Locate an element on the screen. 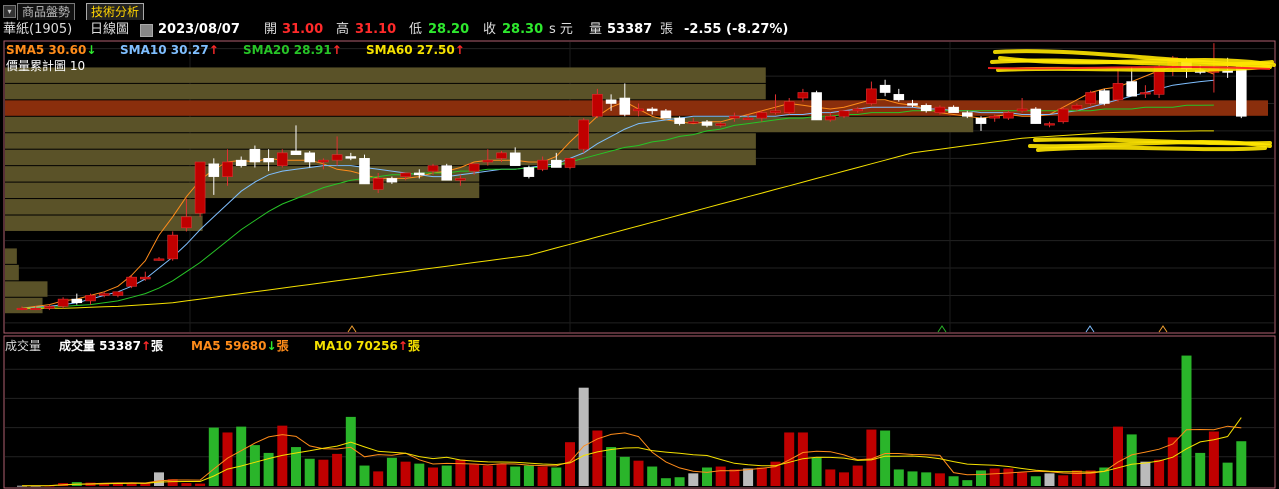 This screenshot has width=1279, height=489. low-label: 低 is located at coordinates (416, 29).